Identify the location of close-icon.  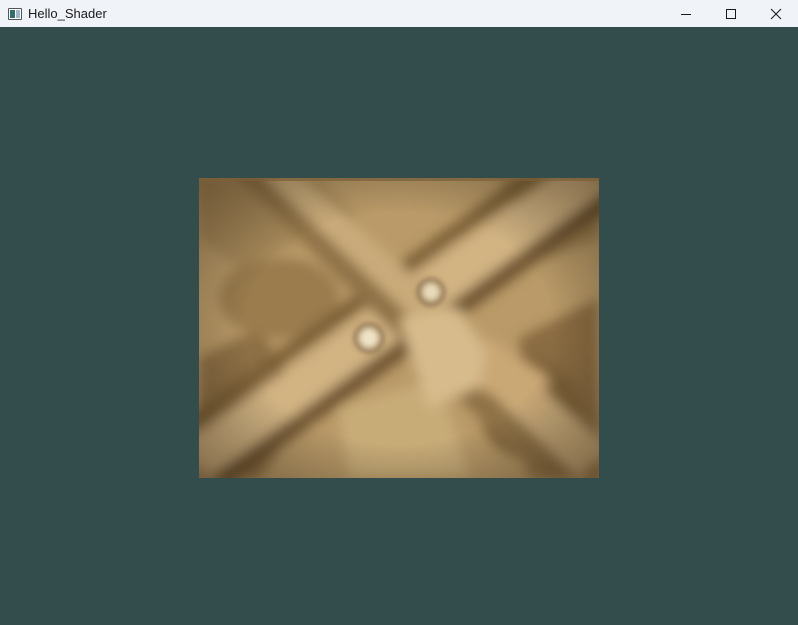
(775, 13).